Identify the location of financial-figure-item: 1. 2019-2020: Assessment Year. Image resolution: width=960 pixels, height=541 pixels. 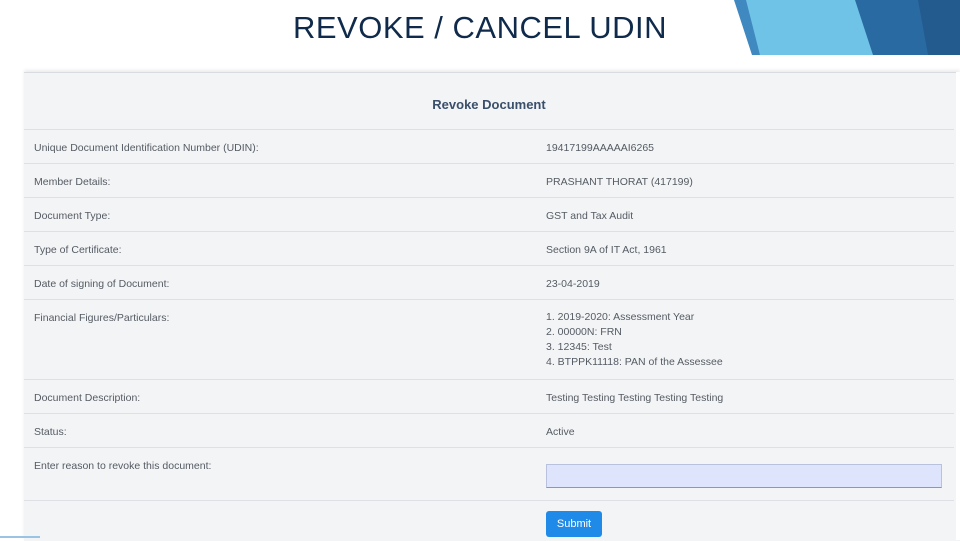
(620, 317).